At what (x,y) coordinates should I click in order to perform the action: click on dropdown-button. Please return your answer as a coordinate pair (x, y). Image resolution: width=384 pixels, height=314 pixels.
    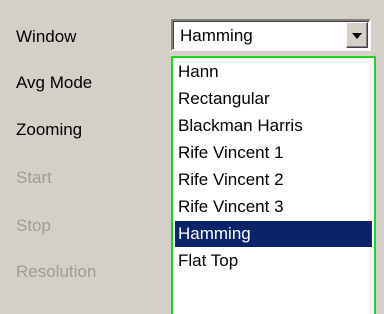
    Looking at the image, I should click on (357, 35).